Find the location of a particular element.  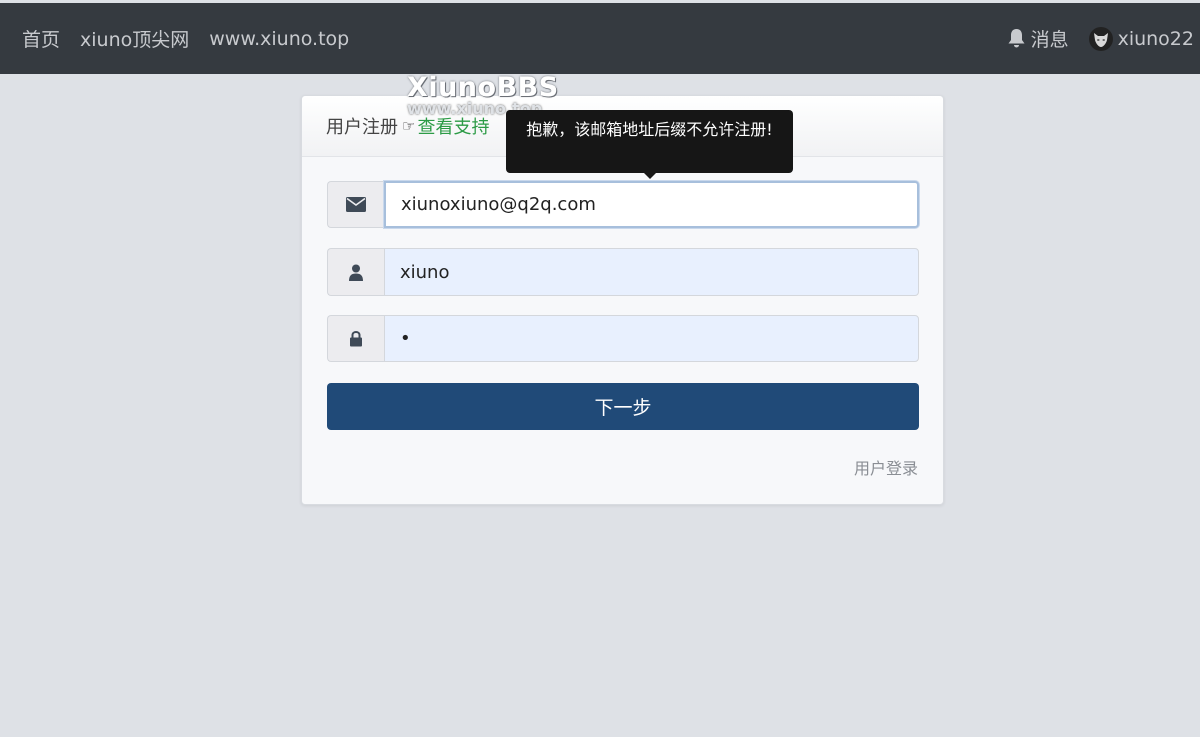

username-input is located at coordinates (651, 272).